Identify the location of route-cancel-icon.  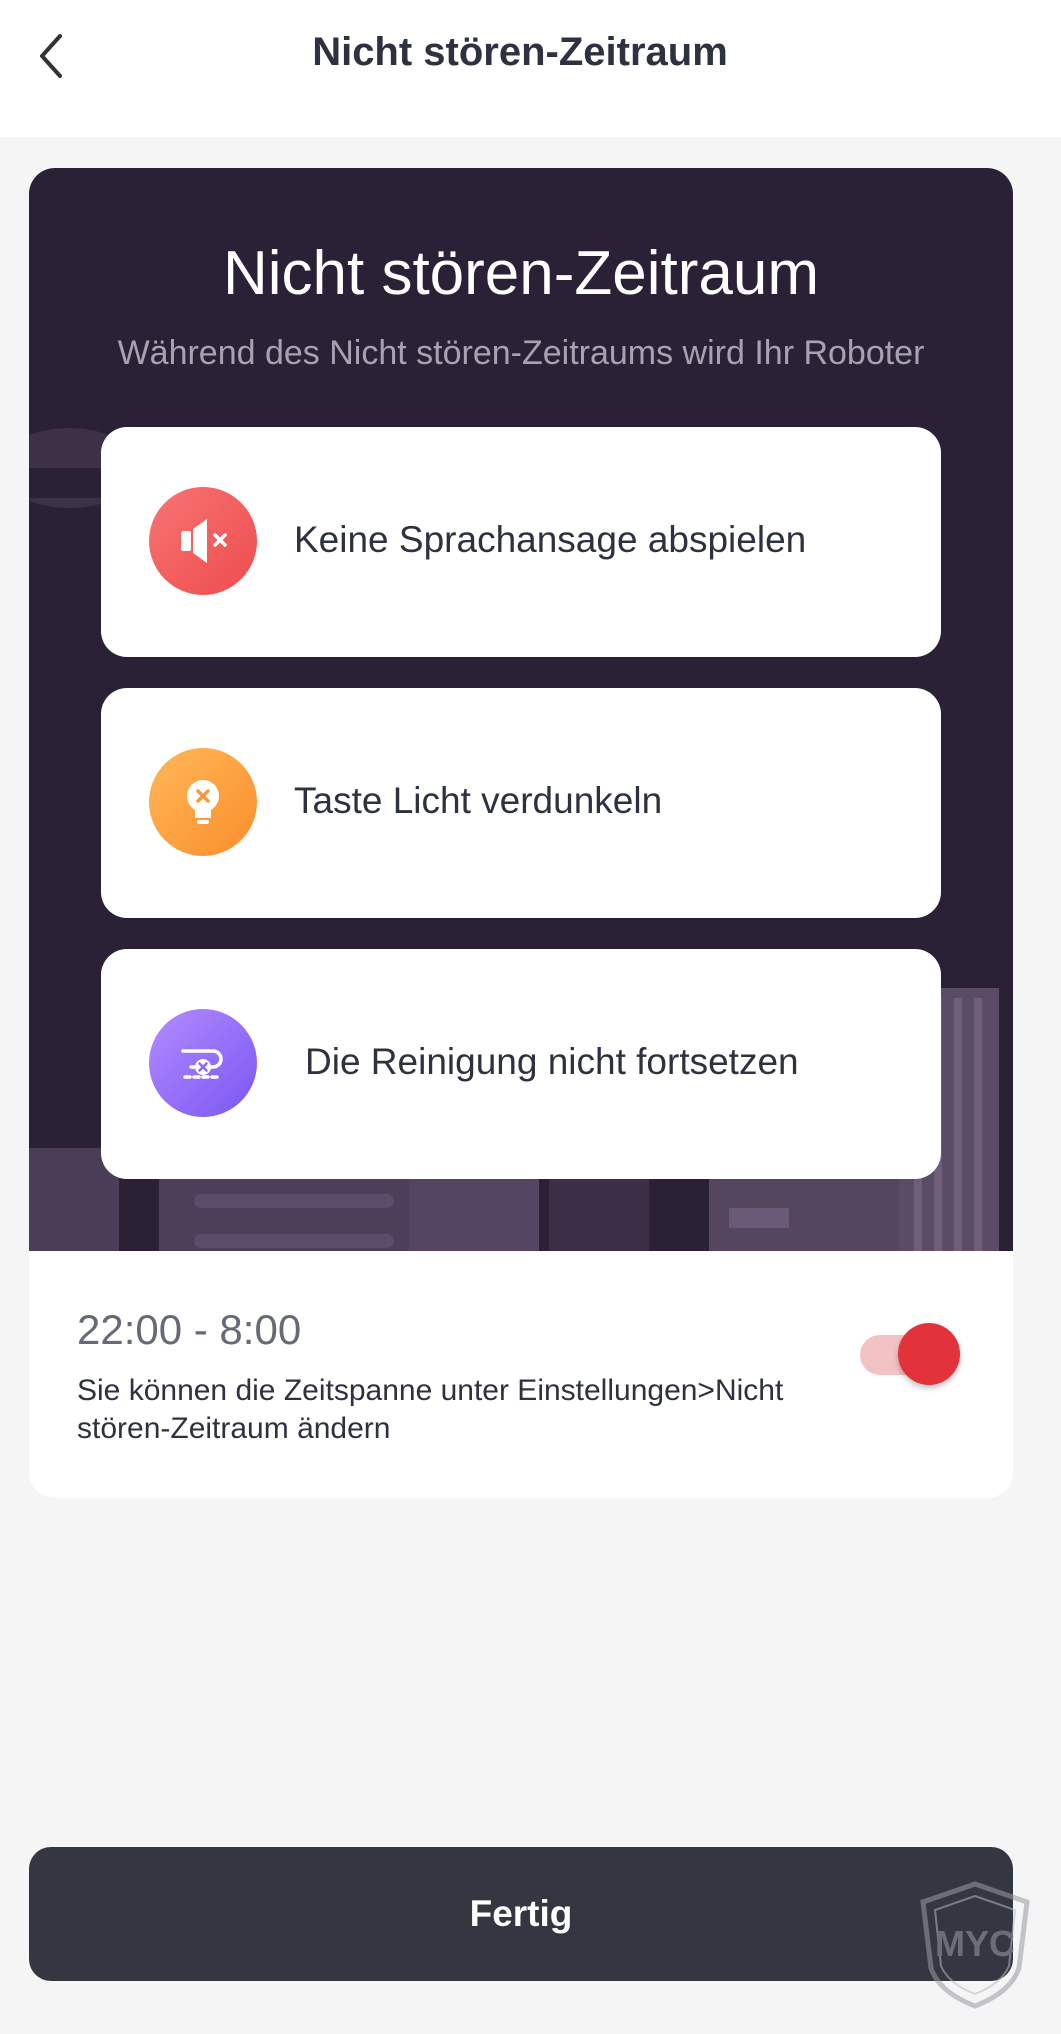
(203, 1063).